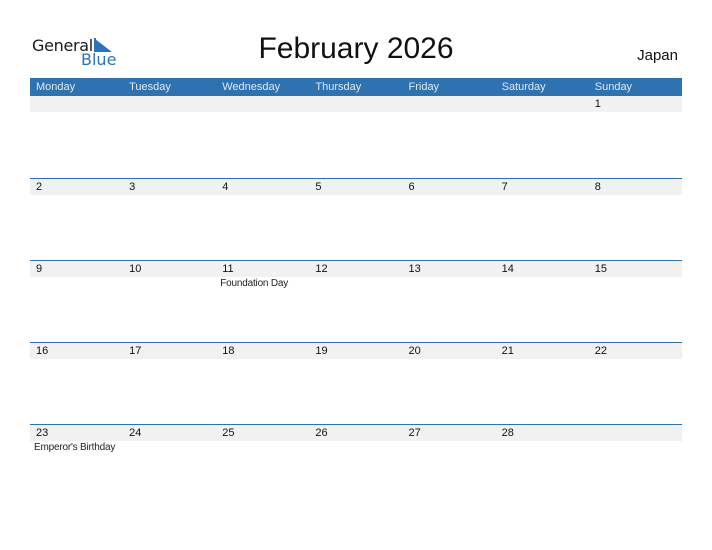 The width and height of the screenshot is (712, 550). What do you see at coordinates (56, 87) in the screenshot?
I see `weekday-monday: Monday` at bounding box center [56, 87].